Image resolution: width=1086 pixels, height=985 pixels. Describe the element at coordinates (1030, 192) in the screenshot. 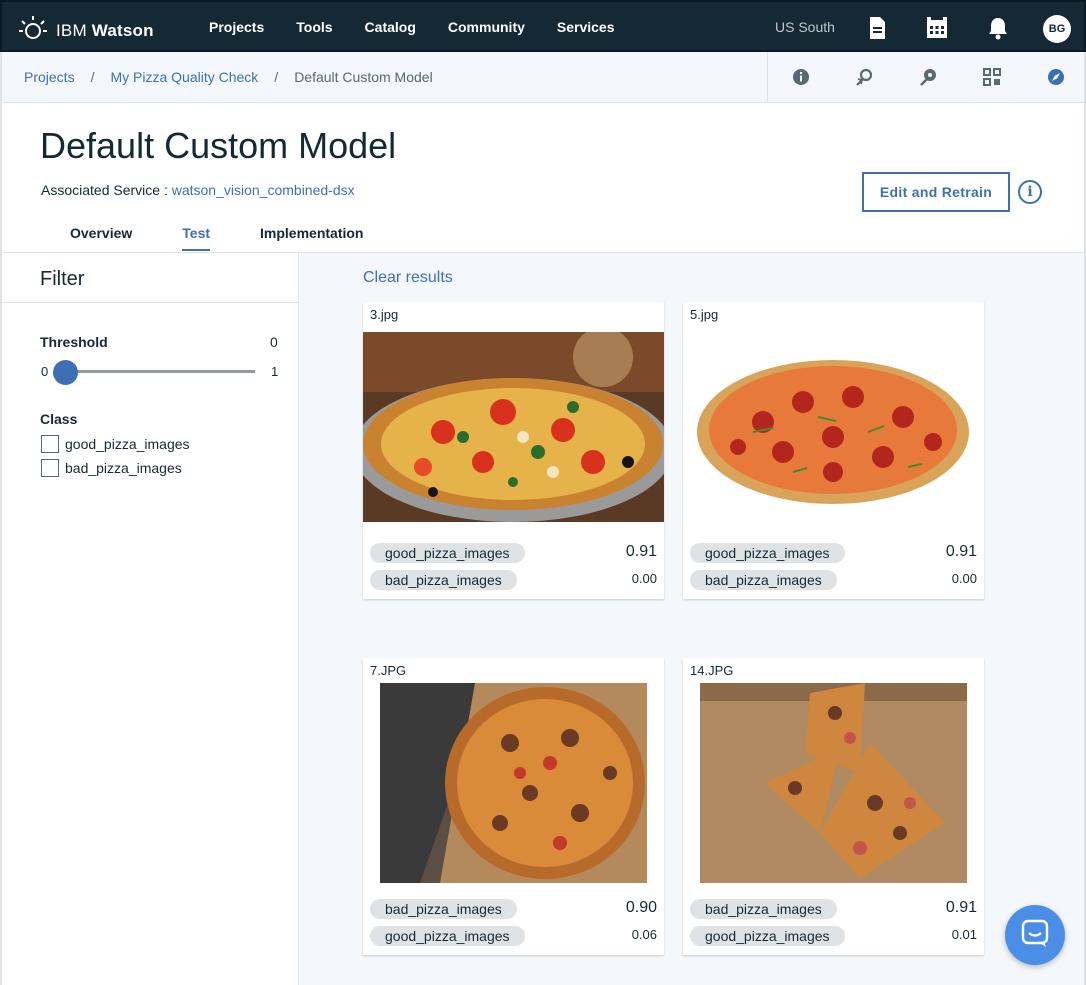

I see `info-icon: i` at that location.